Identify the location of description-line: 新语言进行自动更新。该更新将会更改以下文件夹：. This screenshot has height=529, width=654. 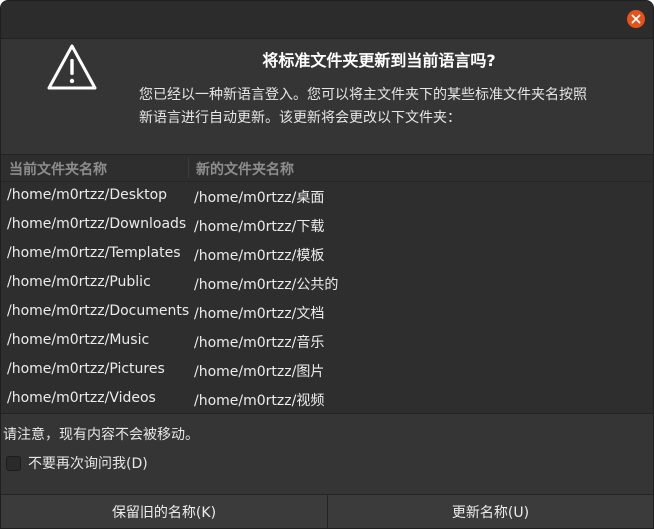
(300, 118).